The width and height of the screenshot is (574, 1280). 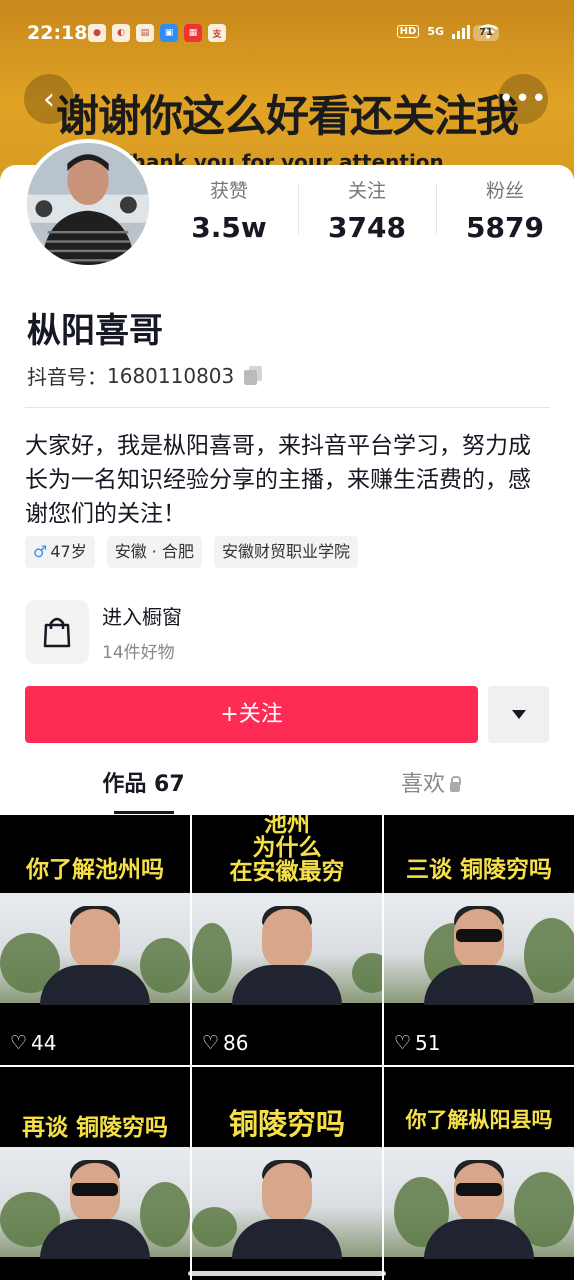 I want to click on video-thumbnail: 你了解枞阳县吗, so click(x=479, y=1173).